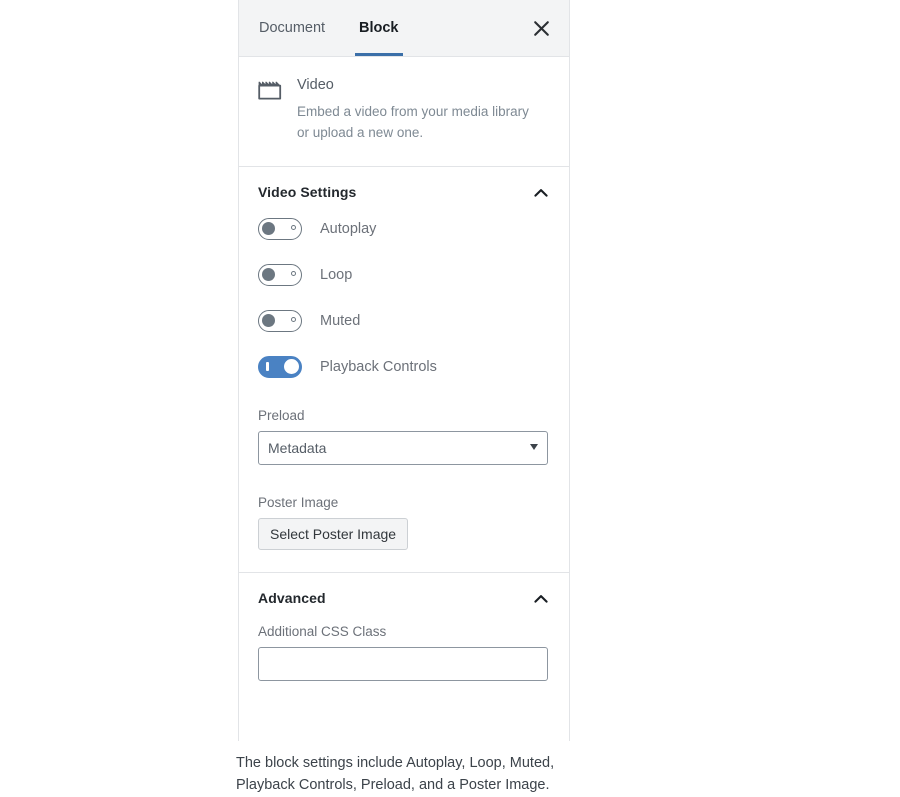  I want to click on poster-image-label: Poster Image, so click(298, 503).